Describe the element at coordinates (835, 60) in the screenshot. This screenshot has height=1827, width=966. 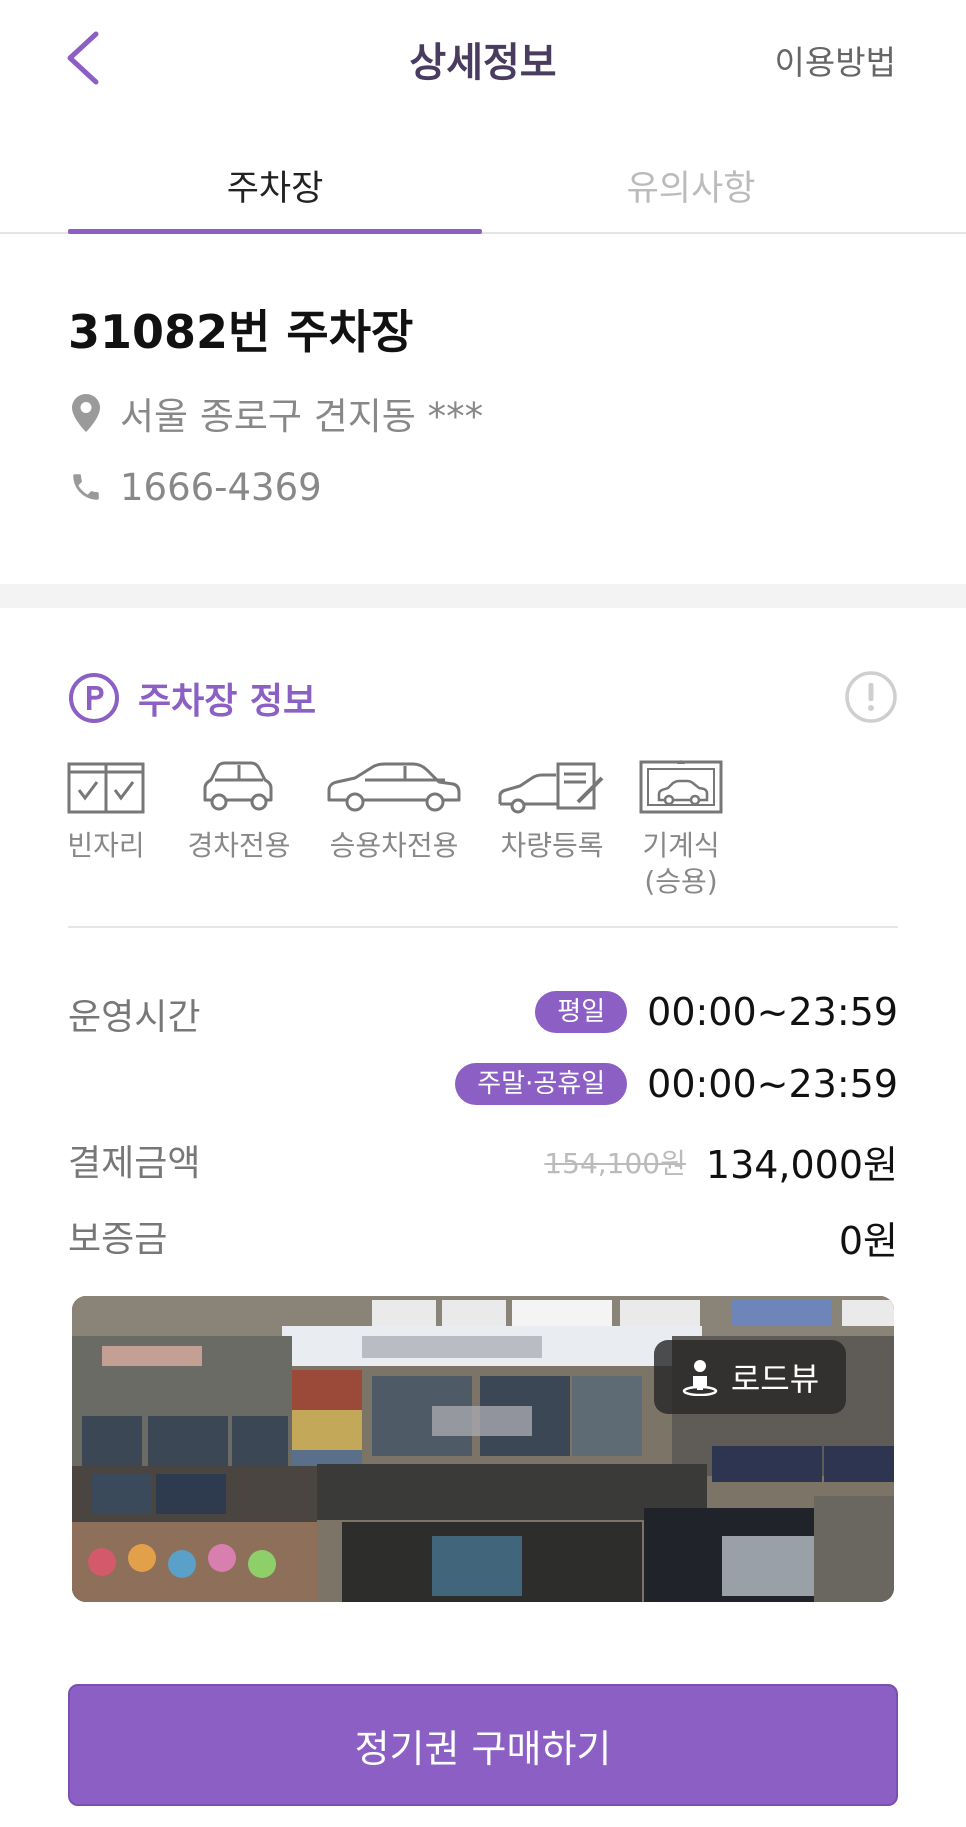
I see `how-to-link: 이용방법` at that location.